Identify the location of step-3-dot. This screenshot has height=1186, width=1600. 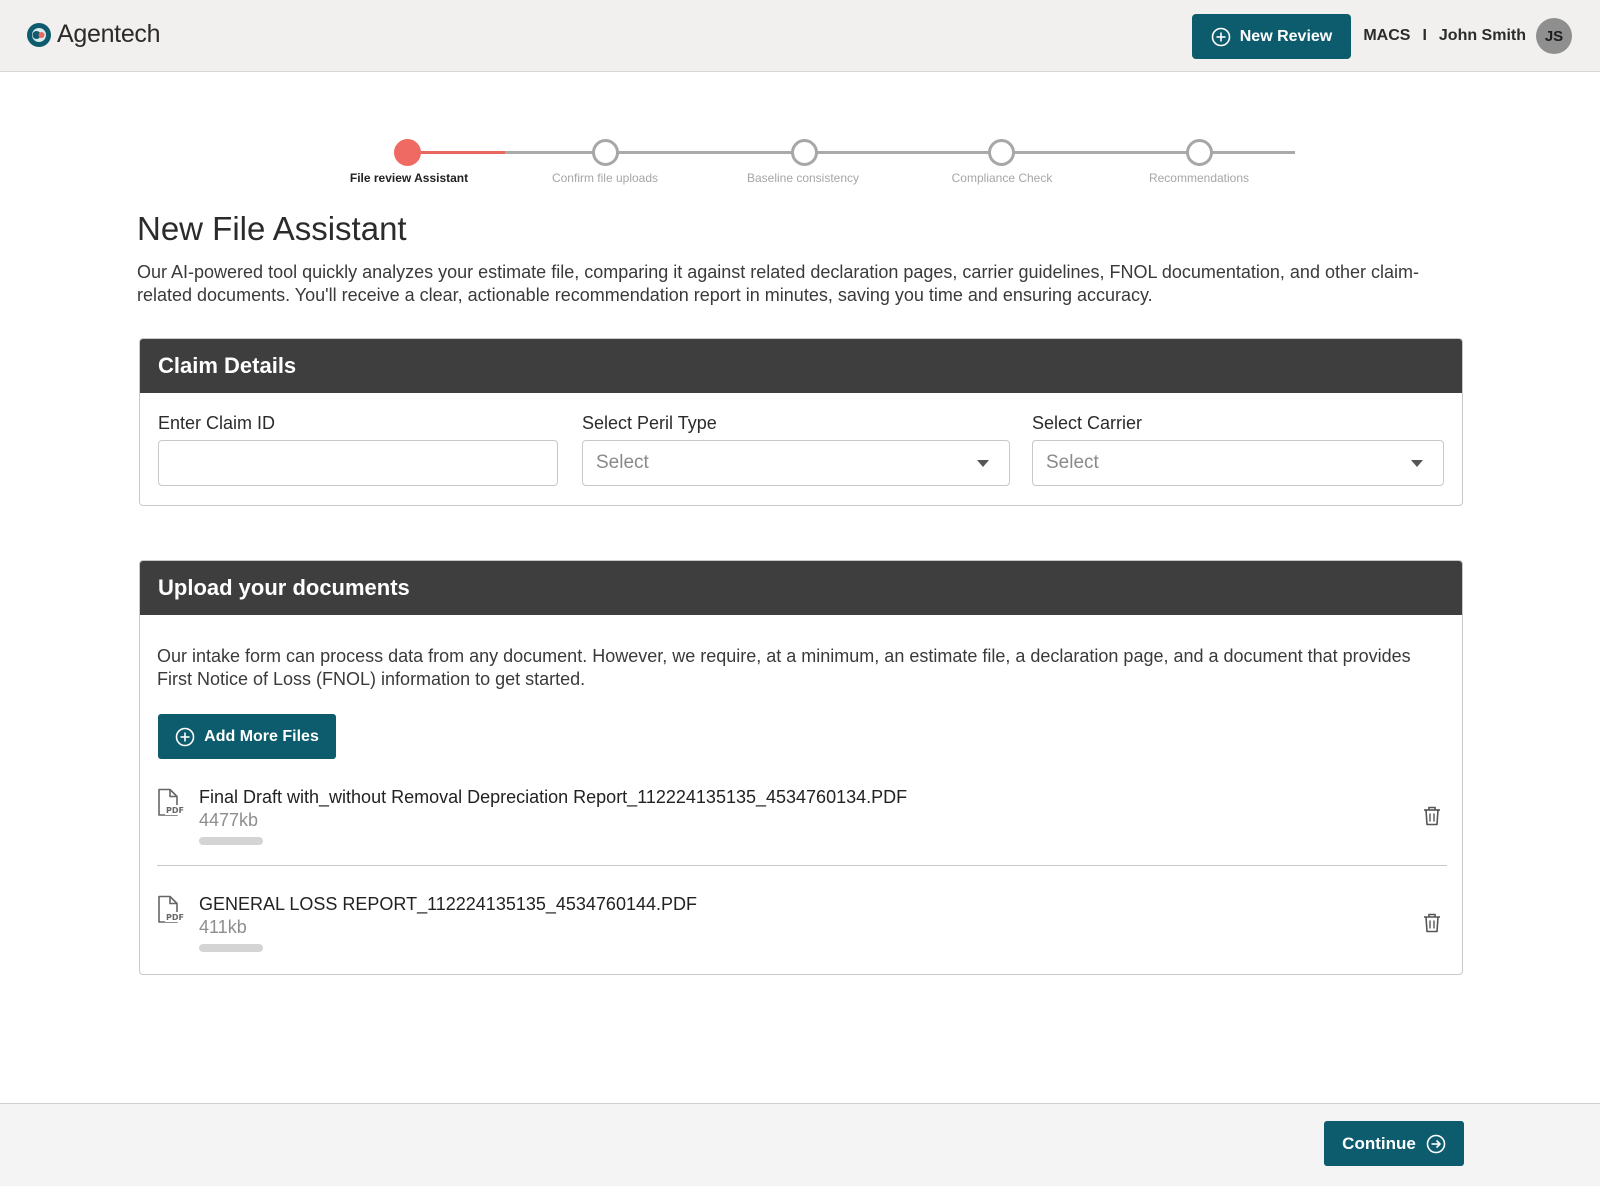
(804, 152).